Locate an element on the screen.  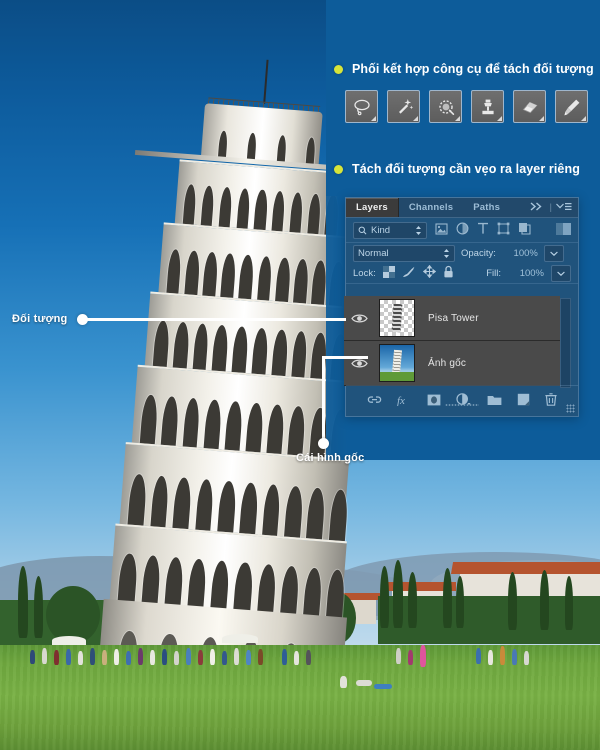
fill-value: 100% is located at coordinates (526, 273).